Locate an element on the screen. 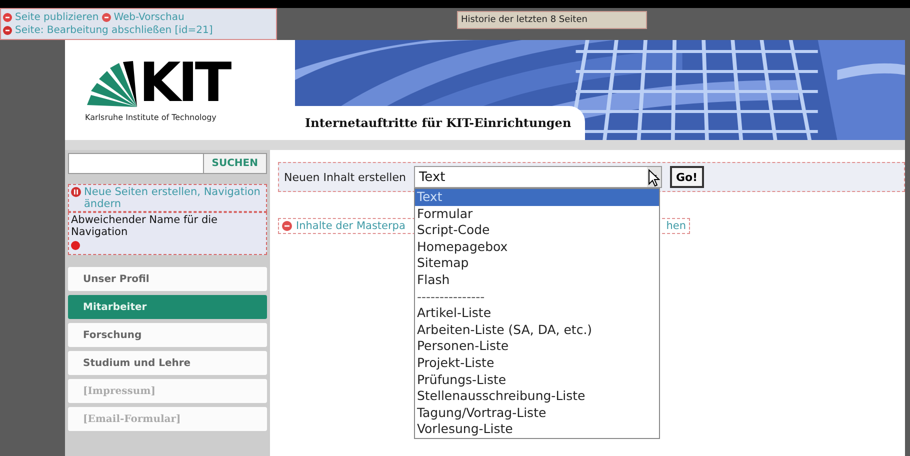 Image resolution: width=910 pixels, height=456 pixels. dropdown-option: Sitemap is located at coordinates (536, 263).